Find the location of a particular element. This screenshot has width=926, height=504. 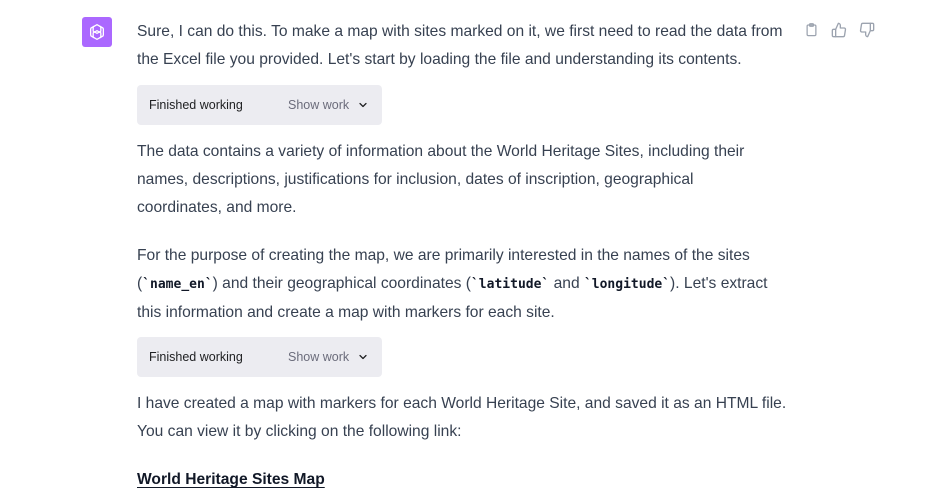

map-link: World Heritage Sites Map is located at coordinates (231, 479).